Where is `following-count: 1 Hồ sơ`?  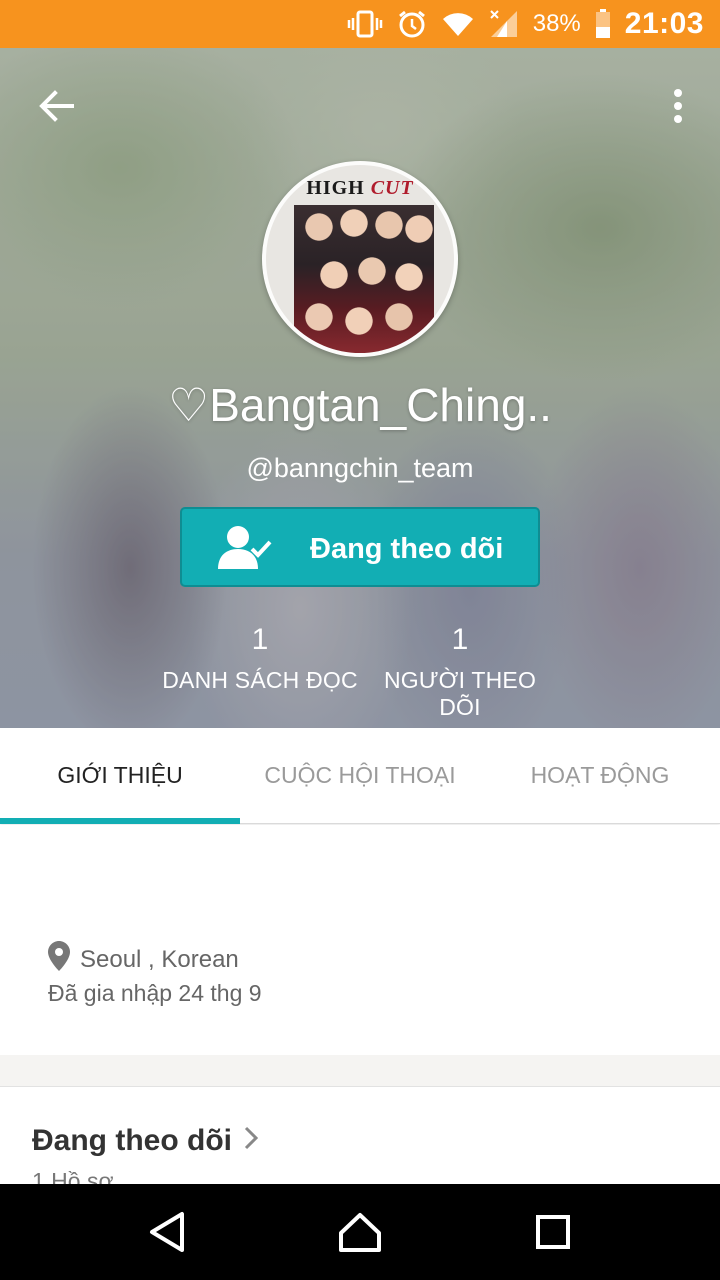 following-count: 1 Hồ sơ is located at coordinates (73, 1176).